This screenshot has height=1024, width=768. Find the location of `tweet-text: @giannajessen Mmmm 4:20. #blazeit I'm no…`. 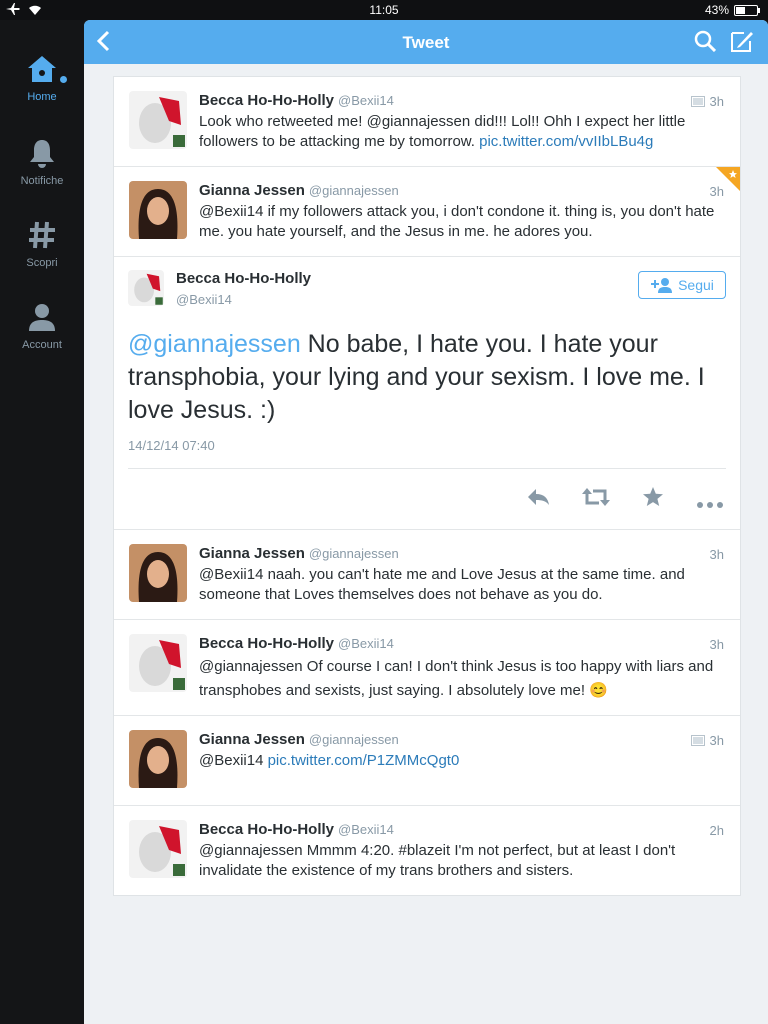

tweet-text: @giannajessen Mmmm 4:20. #blazeit I'm no… is located at coordinates (437, 860).